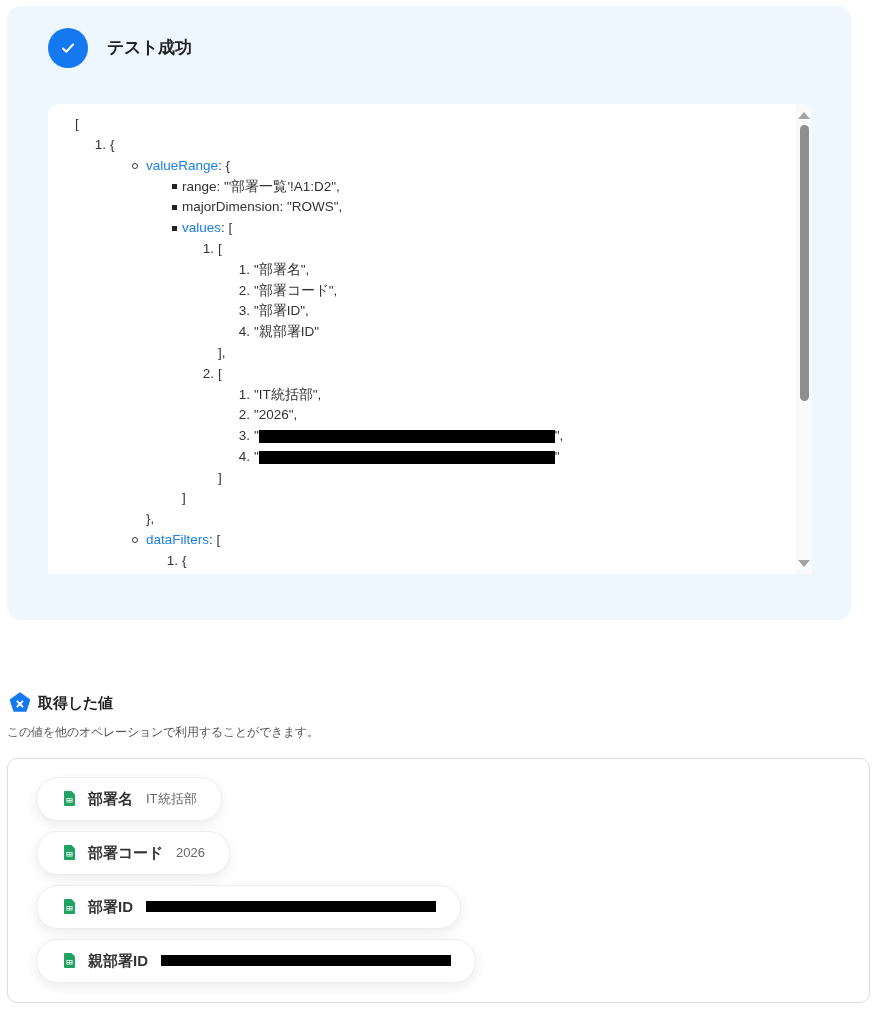  I want to click on json-text: "部署コード",, so click(296, 290).